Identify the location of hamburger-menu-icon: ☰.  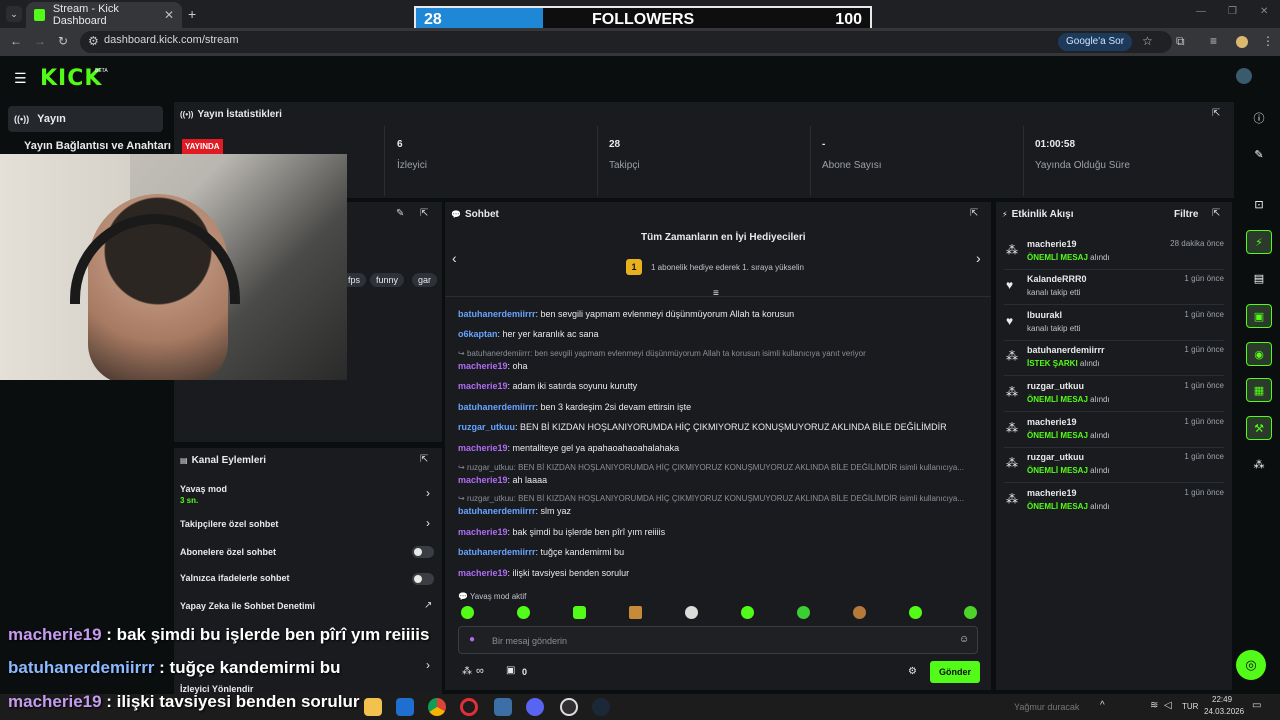
(20, 78).